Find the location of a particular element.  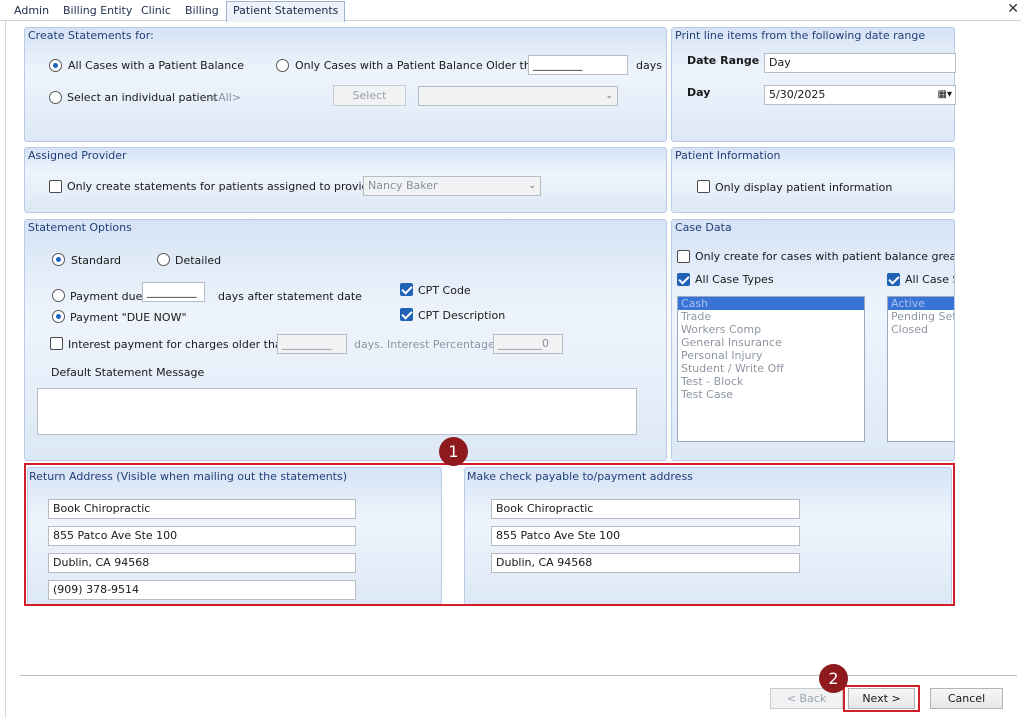

tab-billing: Billing is located at coordinates (202, 12).